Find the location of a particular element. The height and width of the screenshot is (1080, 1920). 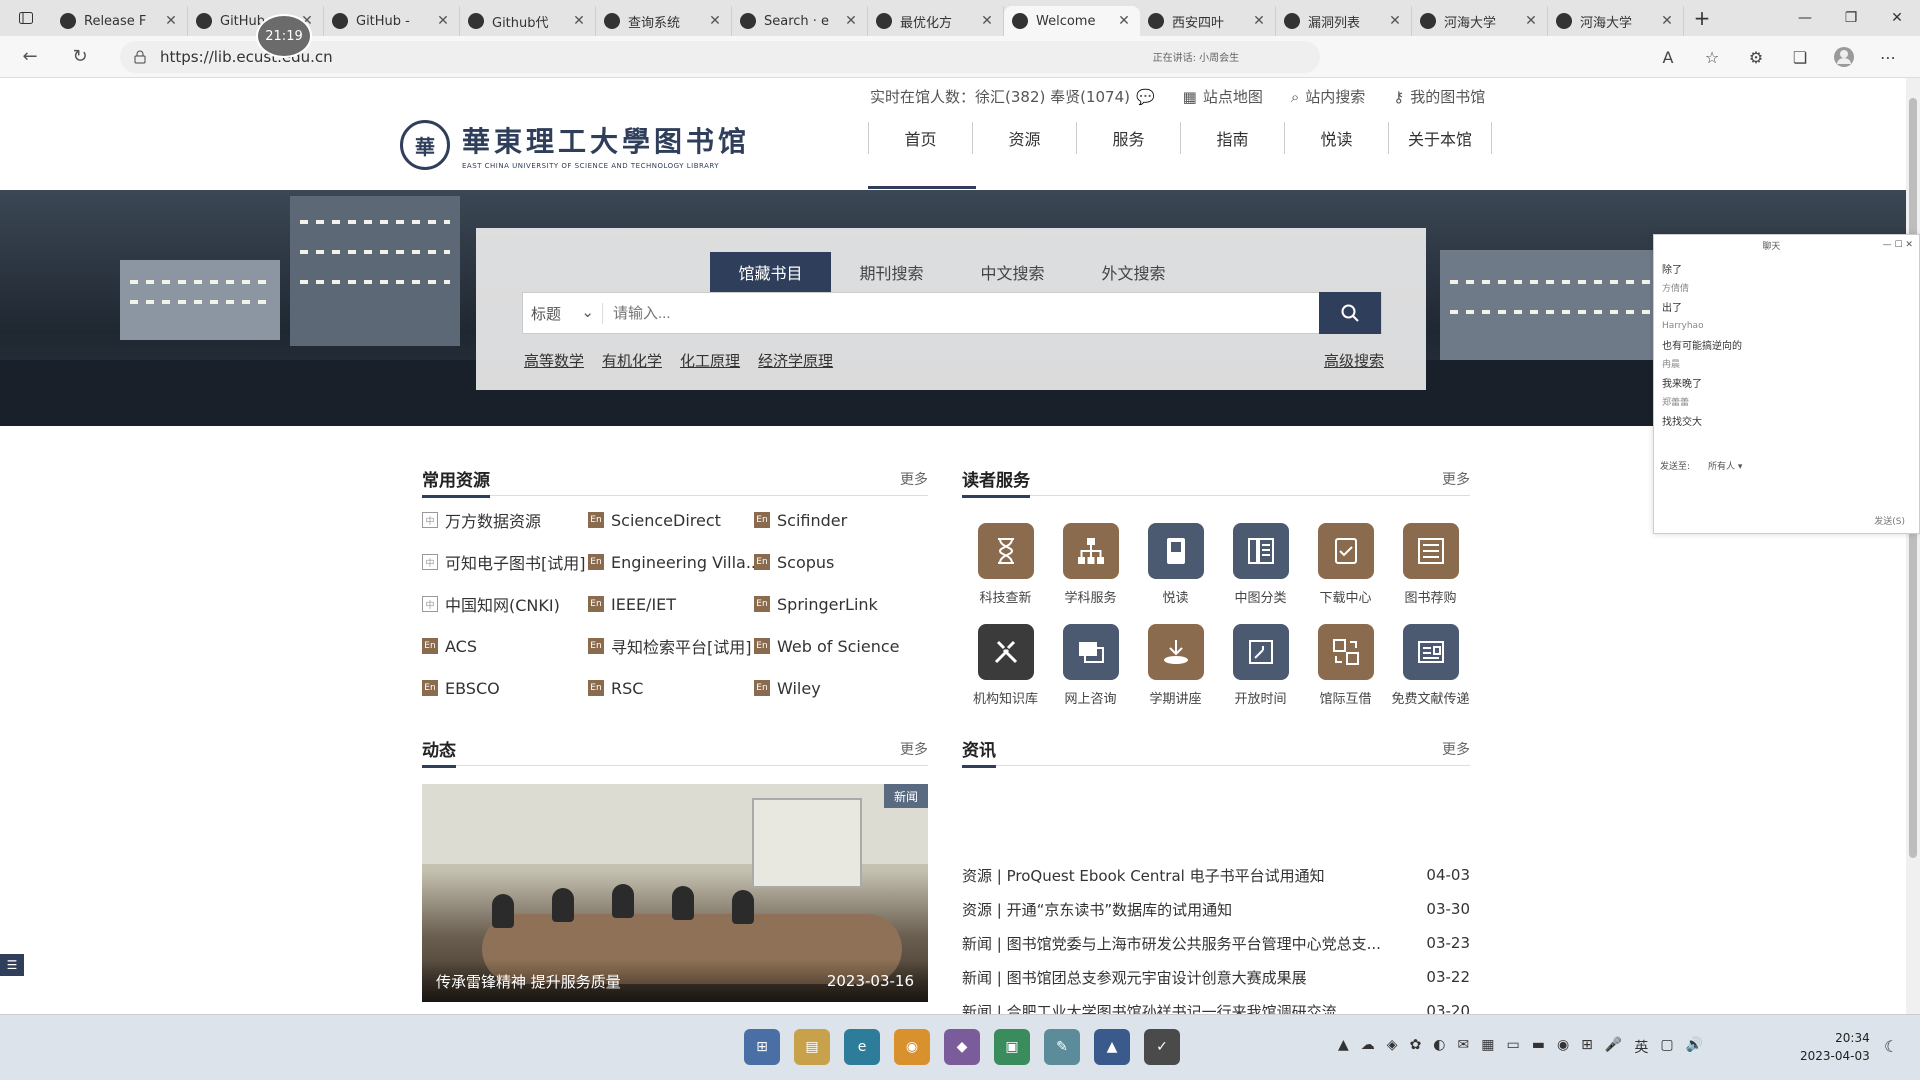

edge-icon: e is located at coordinates (862, 1047).